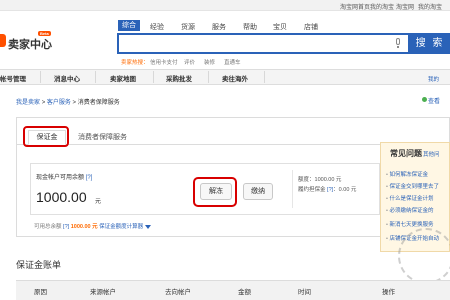  What do you see at coordinates (98, 202) in the screenshot?
I see `amount-unit: 元` at bounding box center [98, 202].